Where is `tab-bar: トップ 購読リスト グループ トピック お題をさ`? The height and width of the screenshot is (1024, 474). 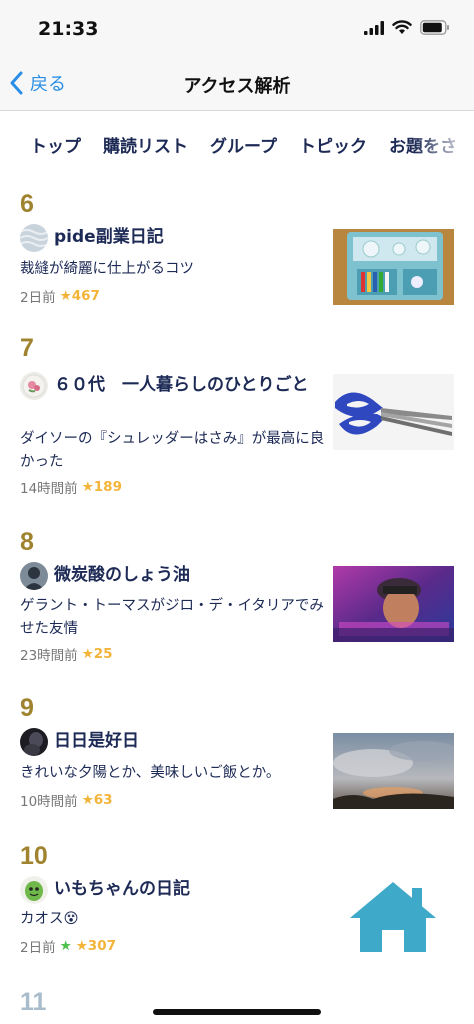 tab-bar: トップ 購読リスト グループ トピック お題をさ is located at coordinates (237, 143).